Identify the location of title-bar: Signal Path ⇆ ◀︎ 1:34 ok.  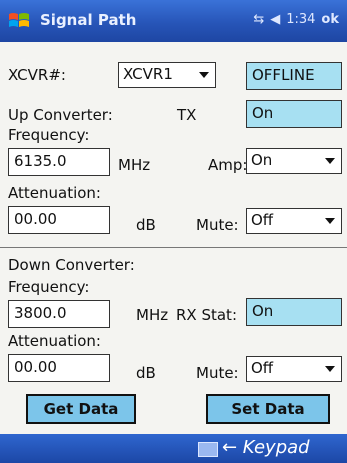
(173, 21).